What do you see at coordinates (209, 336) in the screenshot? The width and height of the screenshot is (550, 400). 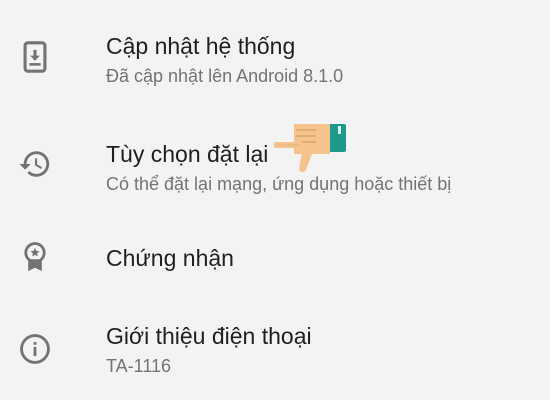 I see `about-phone-title: Giới thiệu điện thoại` at bounding box center [209, 336].